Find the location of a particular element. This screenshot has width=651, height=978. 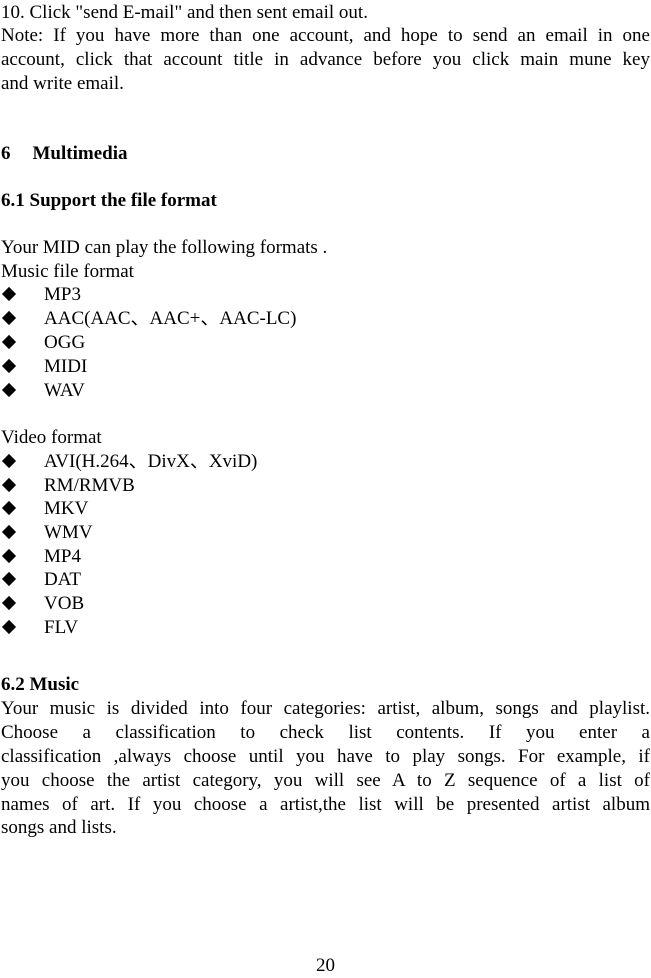

section-6-title: Multimedia is located at coordinates (80, 153).